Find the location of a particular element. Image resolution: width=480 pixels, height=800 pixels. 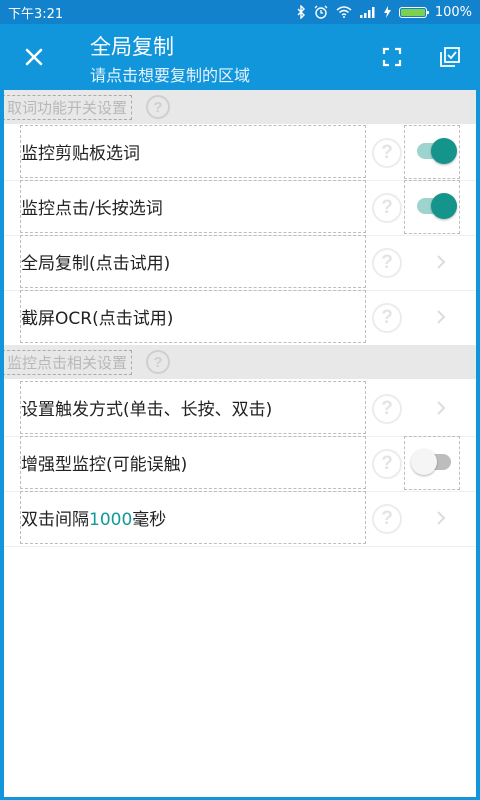

app-bar: 全局复制 请点击想要复制的区域 is located at coordinates (240, 57).